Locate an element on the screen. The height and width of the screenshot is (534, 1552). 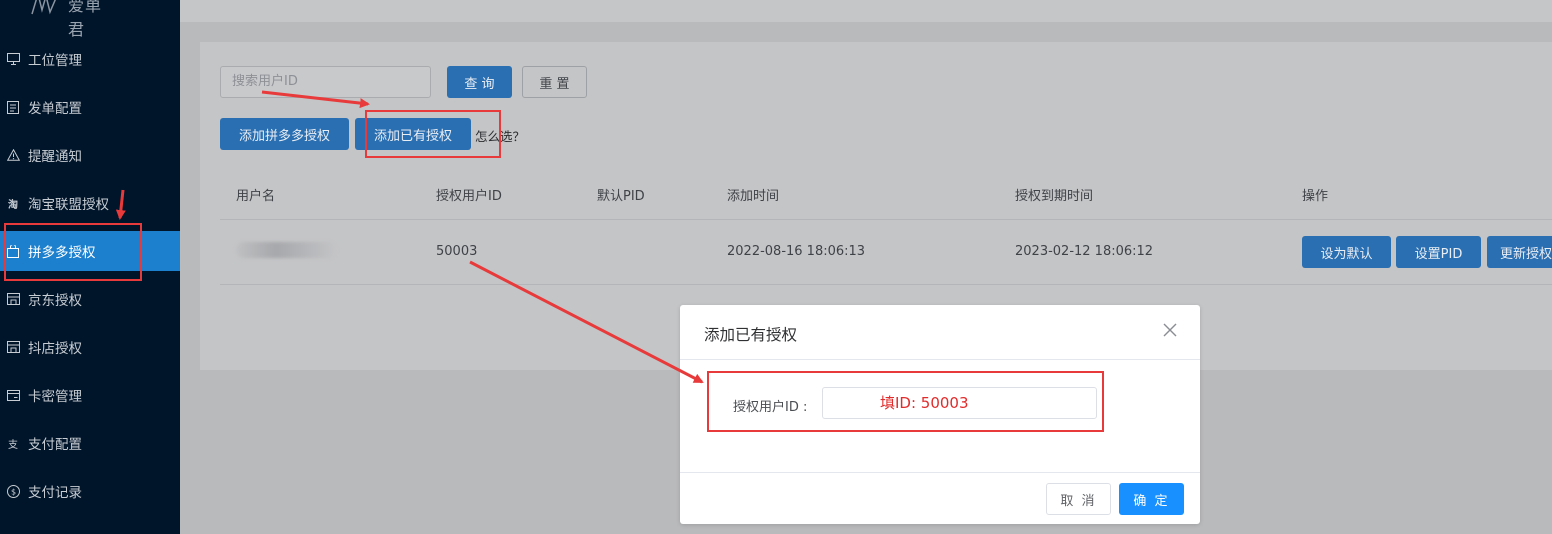
cell-user-id: 50003 is located at coordinates (457, 251).